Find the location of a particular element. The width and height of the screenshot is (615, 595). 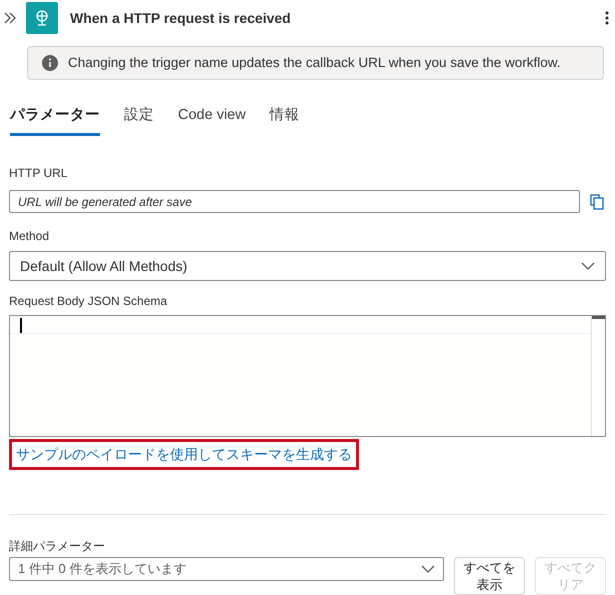

info-message: Changing the trigger name updates the callback URL when you save the workflow. is located at coordinates (314, 63).